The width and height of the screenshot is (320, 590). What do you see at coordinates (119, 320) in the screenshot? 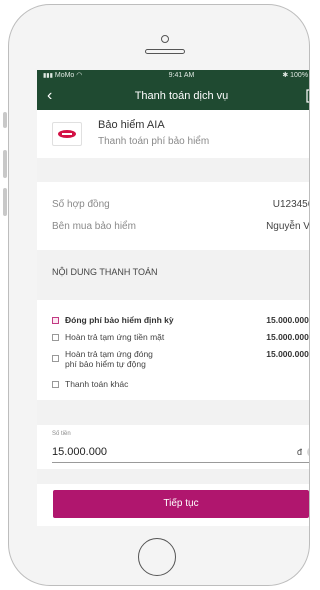
I see `payment-item-label: Đóng phí bảo hiểm định kỳ` at bounding box center [119, 320].